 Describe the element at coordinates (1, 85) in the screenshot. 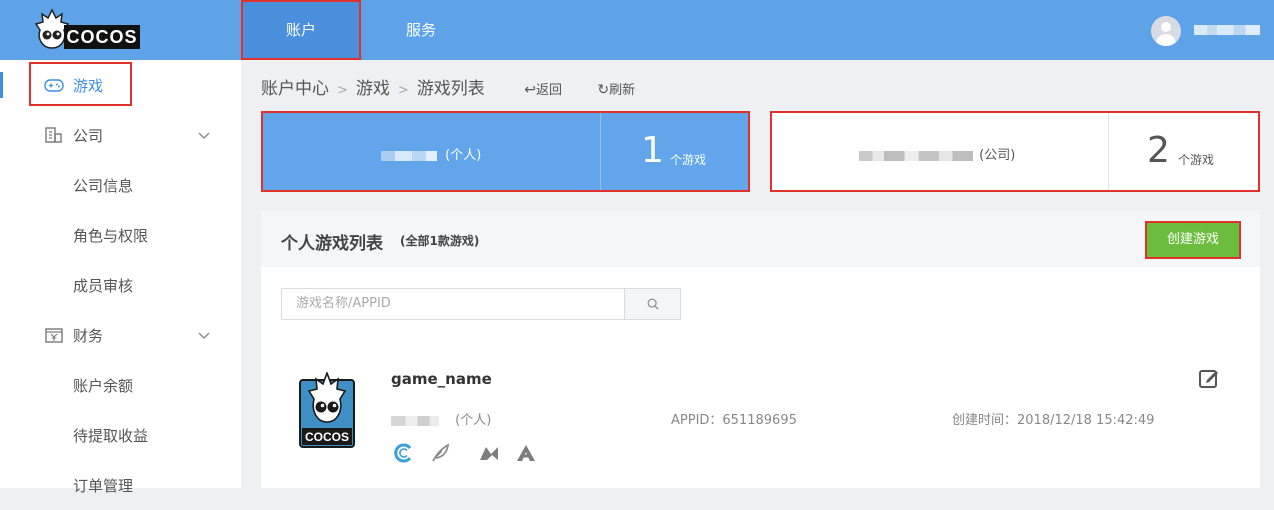

I see `active-indicator` at that location.